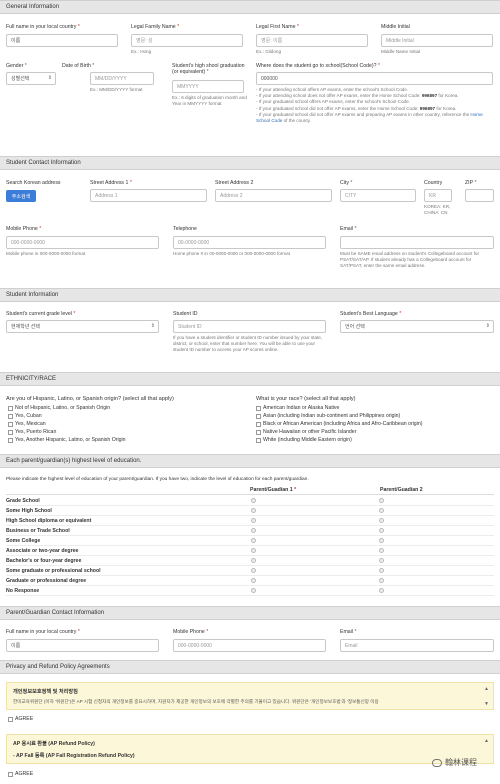  Describe the element at coordinates (454, 762) in the screenshot. I see `watermark: 翰林课程` at that location.